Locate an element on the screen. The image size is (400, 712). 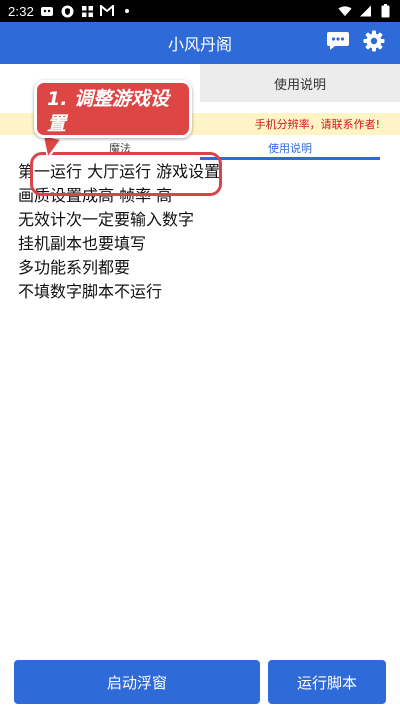
status-time: 2:32 is located at coordinates (21, 11).